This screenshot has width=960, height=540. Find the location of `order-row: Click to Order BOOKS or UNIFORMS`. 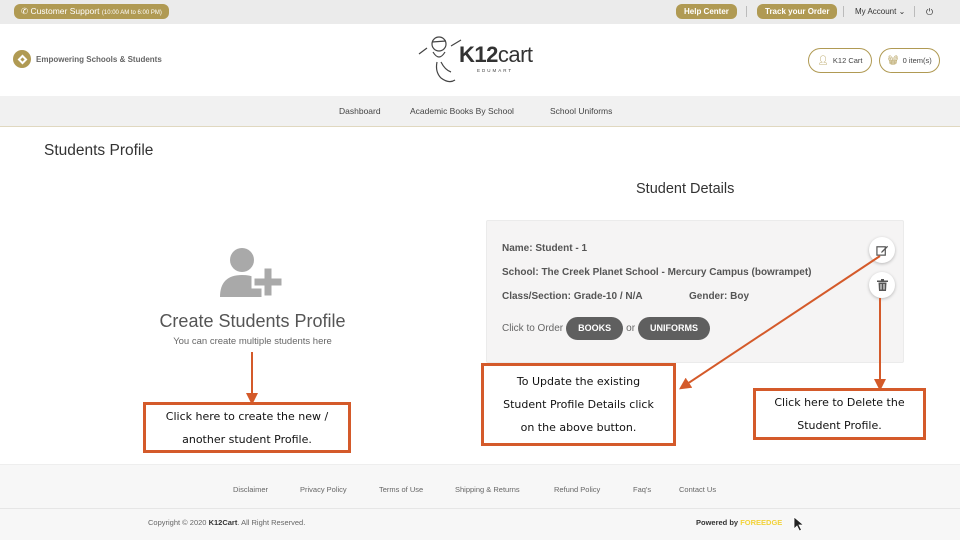

order-row: Click to Order BOOKS or UNIFORMS is located at coordinates (606, 328).